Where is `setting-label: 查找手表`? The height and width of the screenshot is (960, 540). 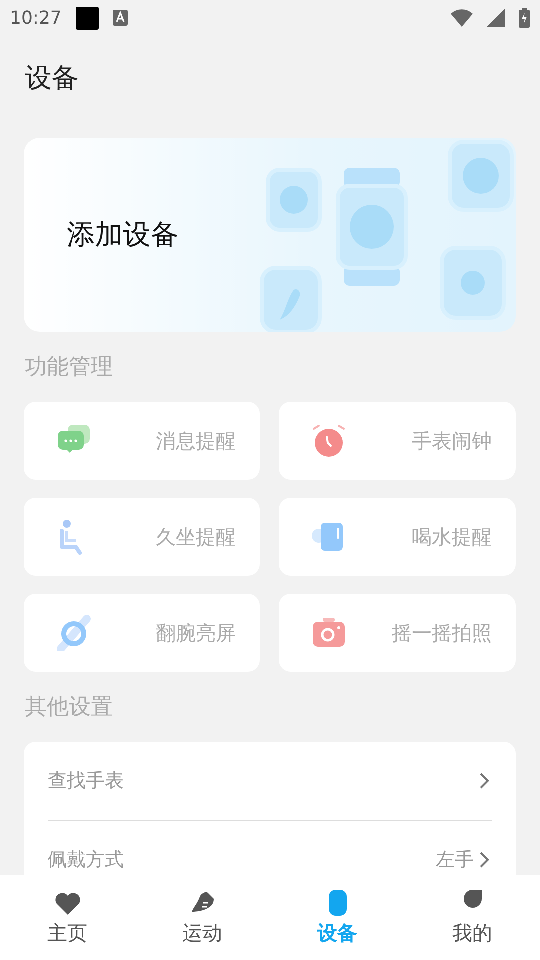
setting-label: 查找手表 is located at coordinates (86, 781).